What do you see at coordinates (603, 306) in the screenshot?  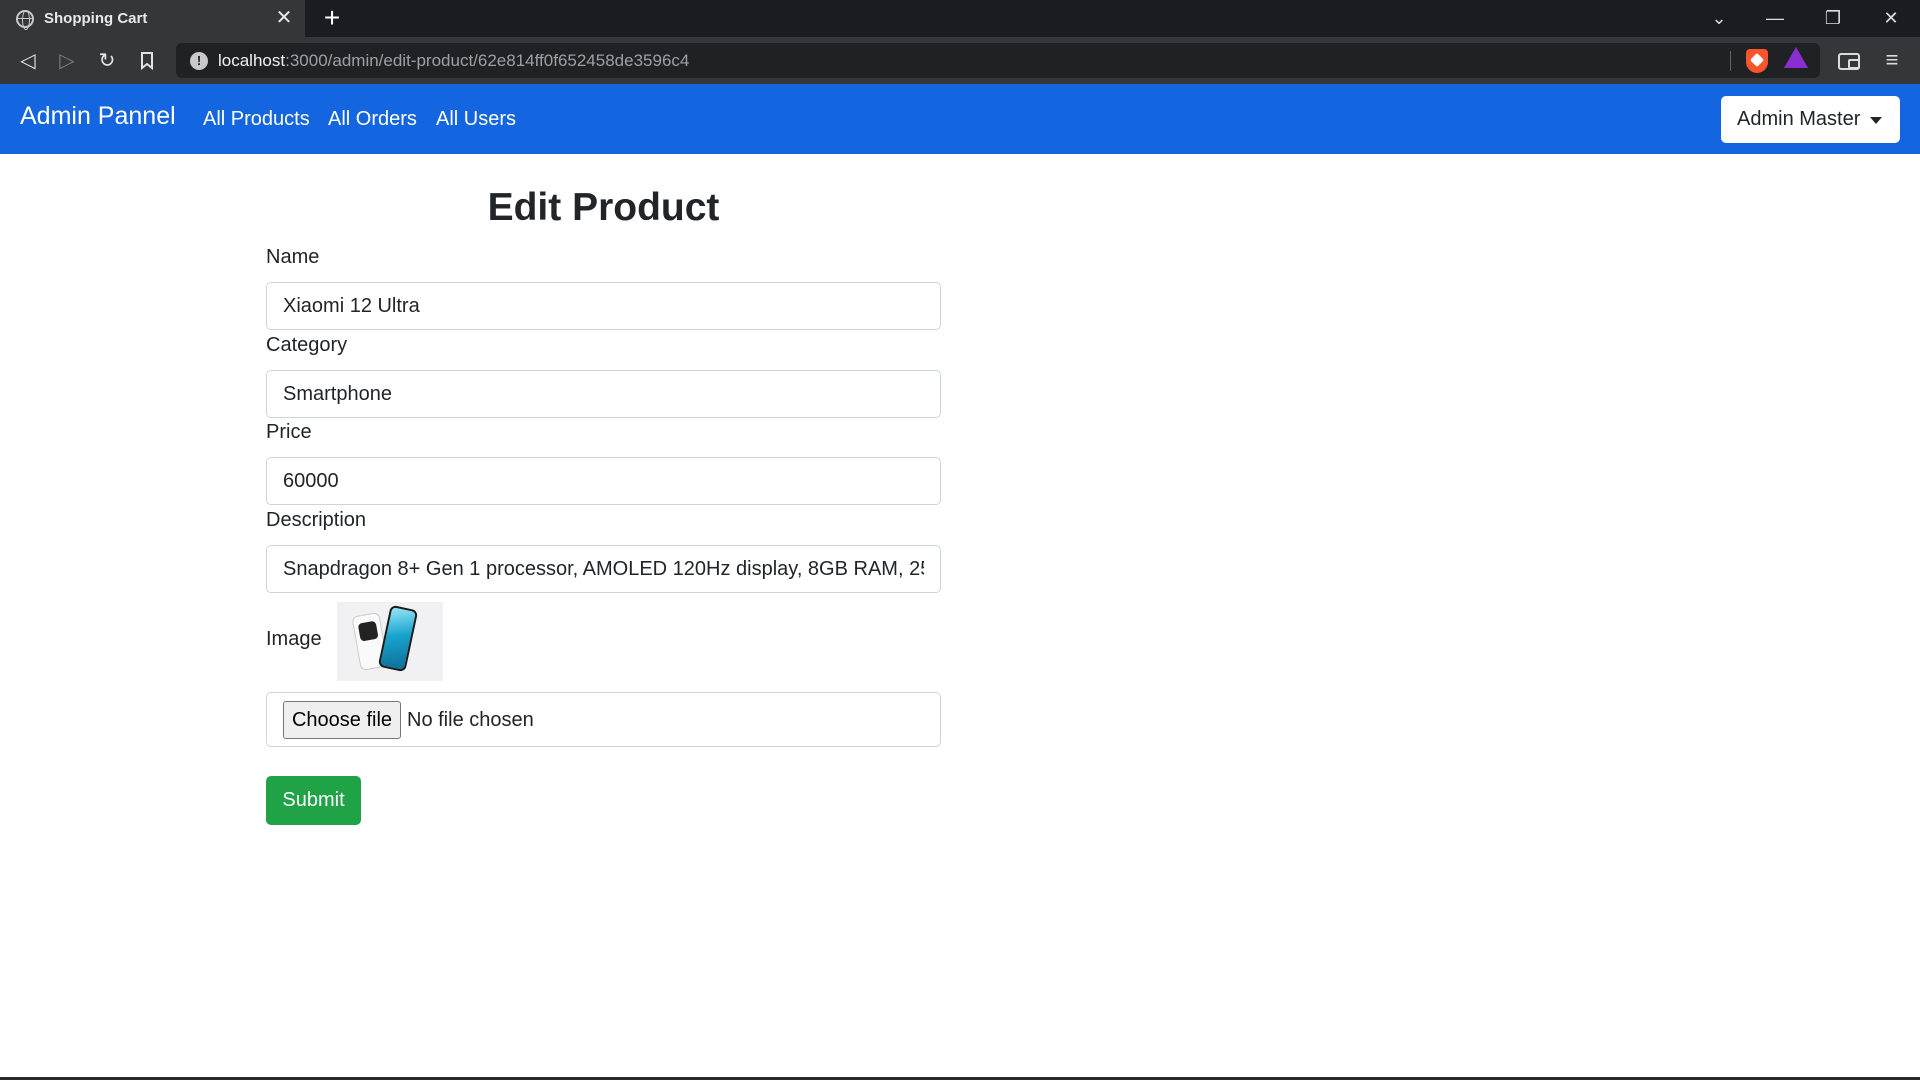 I see `name-input: Xiaomi 12 Ultra` at bounding box center [603, 306].